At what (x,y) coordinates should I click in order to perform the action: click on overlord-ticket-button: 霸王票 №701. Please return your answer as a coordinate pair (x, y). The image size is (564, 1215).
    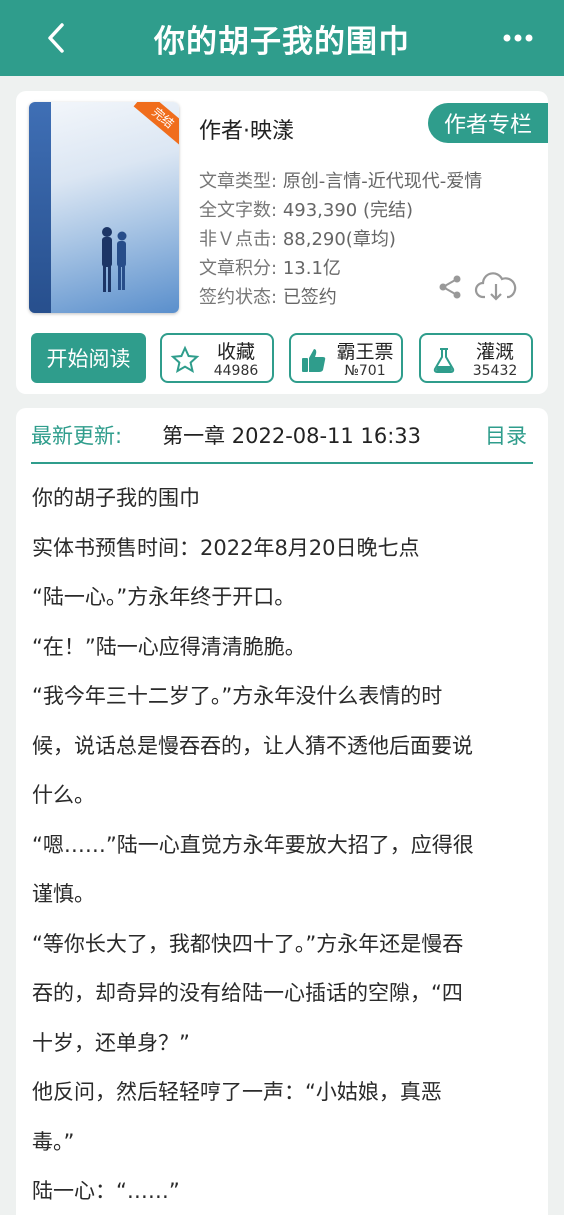
    Looking at the image, I should click on (346, 358).